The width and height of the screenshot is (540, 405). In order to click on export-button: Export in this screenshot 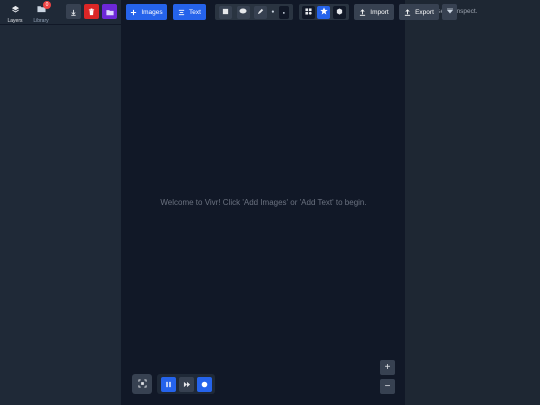, I will do `click(419, 12)`.